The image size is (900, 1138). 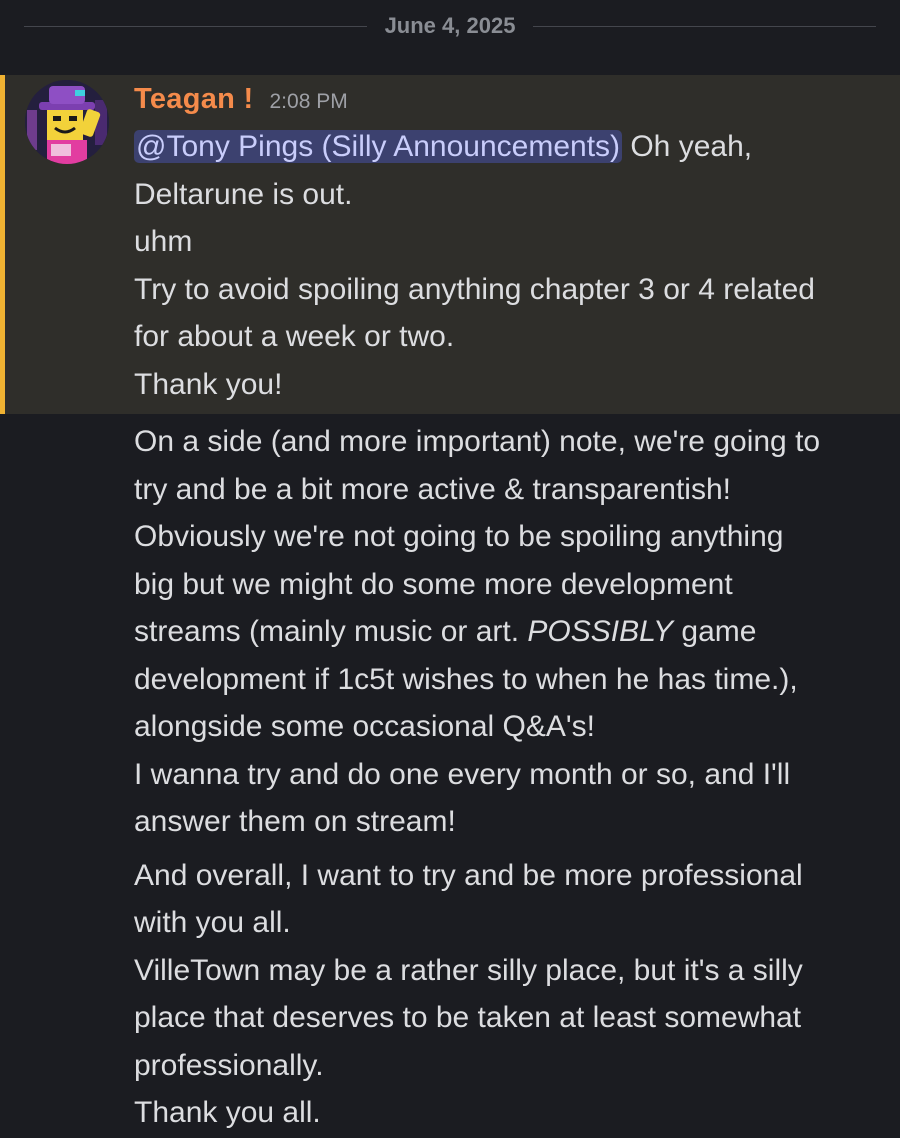 What do you see at coordinates (704, 26) in the screenshot?
I see `divider-line-right` at bounding box center [704, 26].